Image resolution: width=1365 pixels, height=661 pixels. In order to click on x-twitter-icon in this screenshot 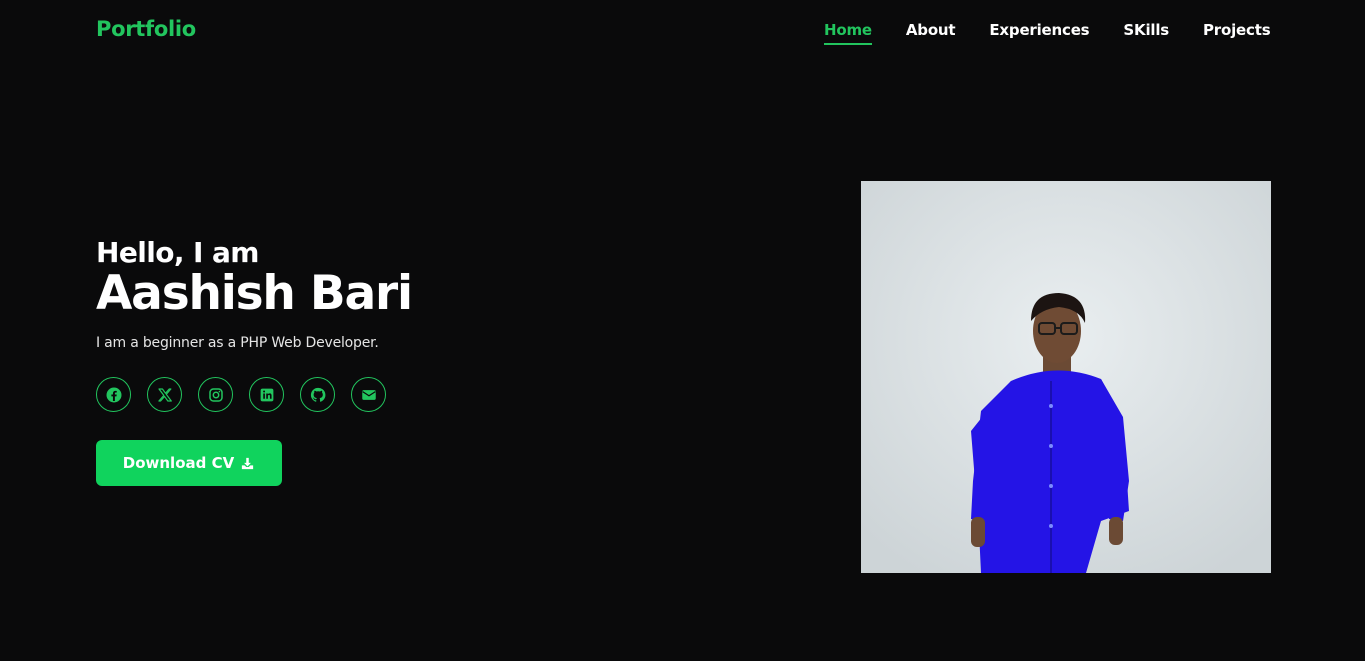, I will do `click(164, 394)`.